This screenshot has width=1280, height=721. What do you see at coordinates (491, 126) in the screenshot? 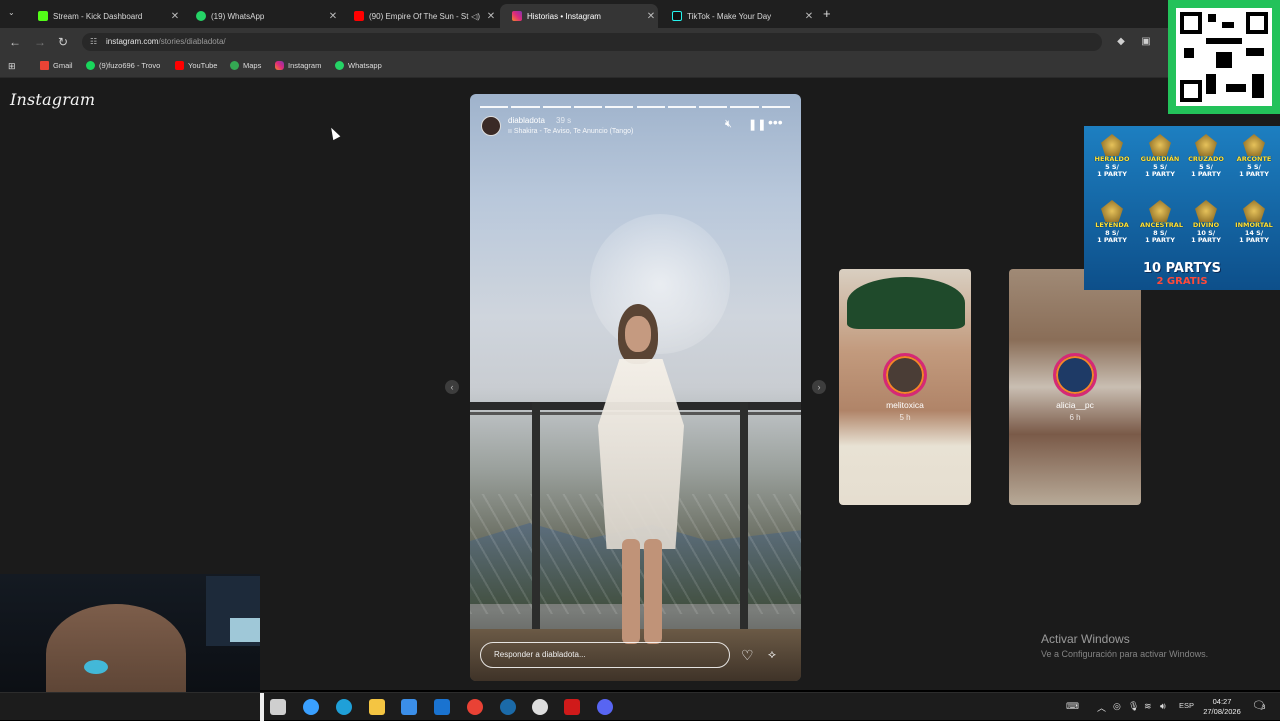
I see `story-avatar` at bounding box center [491, 126].